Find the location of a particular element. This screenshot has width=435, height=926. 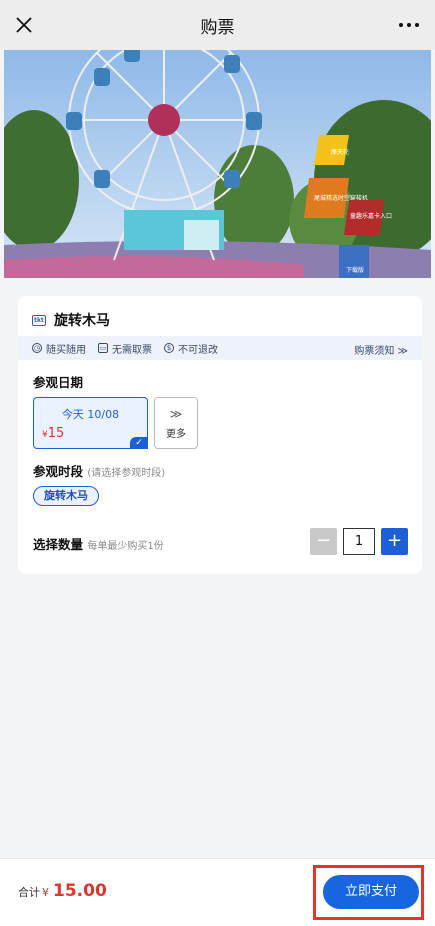

date-option-today: 今天 10/08 ¥15 ✓ is located at coordinates (90, 423).